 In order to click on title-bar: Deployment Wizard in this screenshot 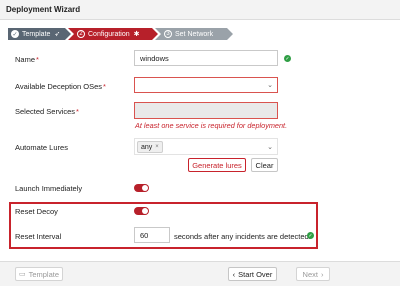, I will do `click(200, 10)`.